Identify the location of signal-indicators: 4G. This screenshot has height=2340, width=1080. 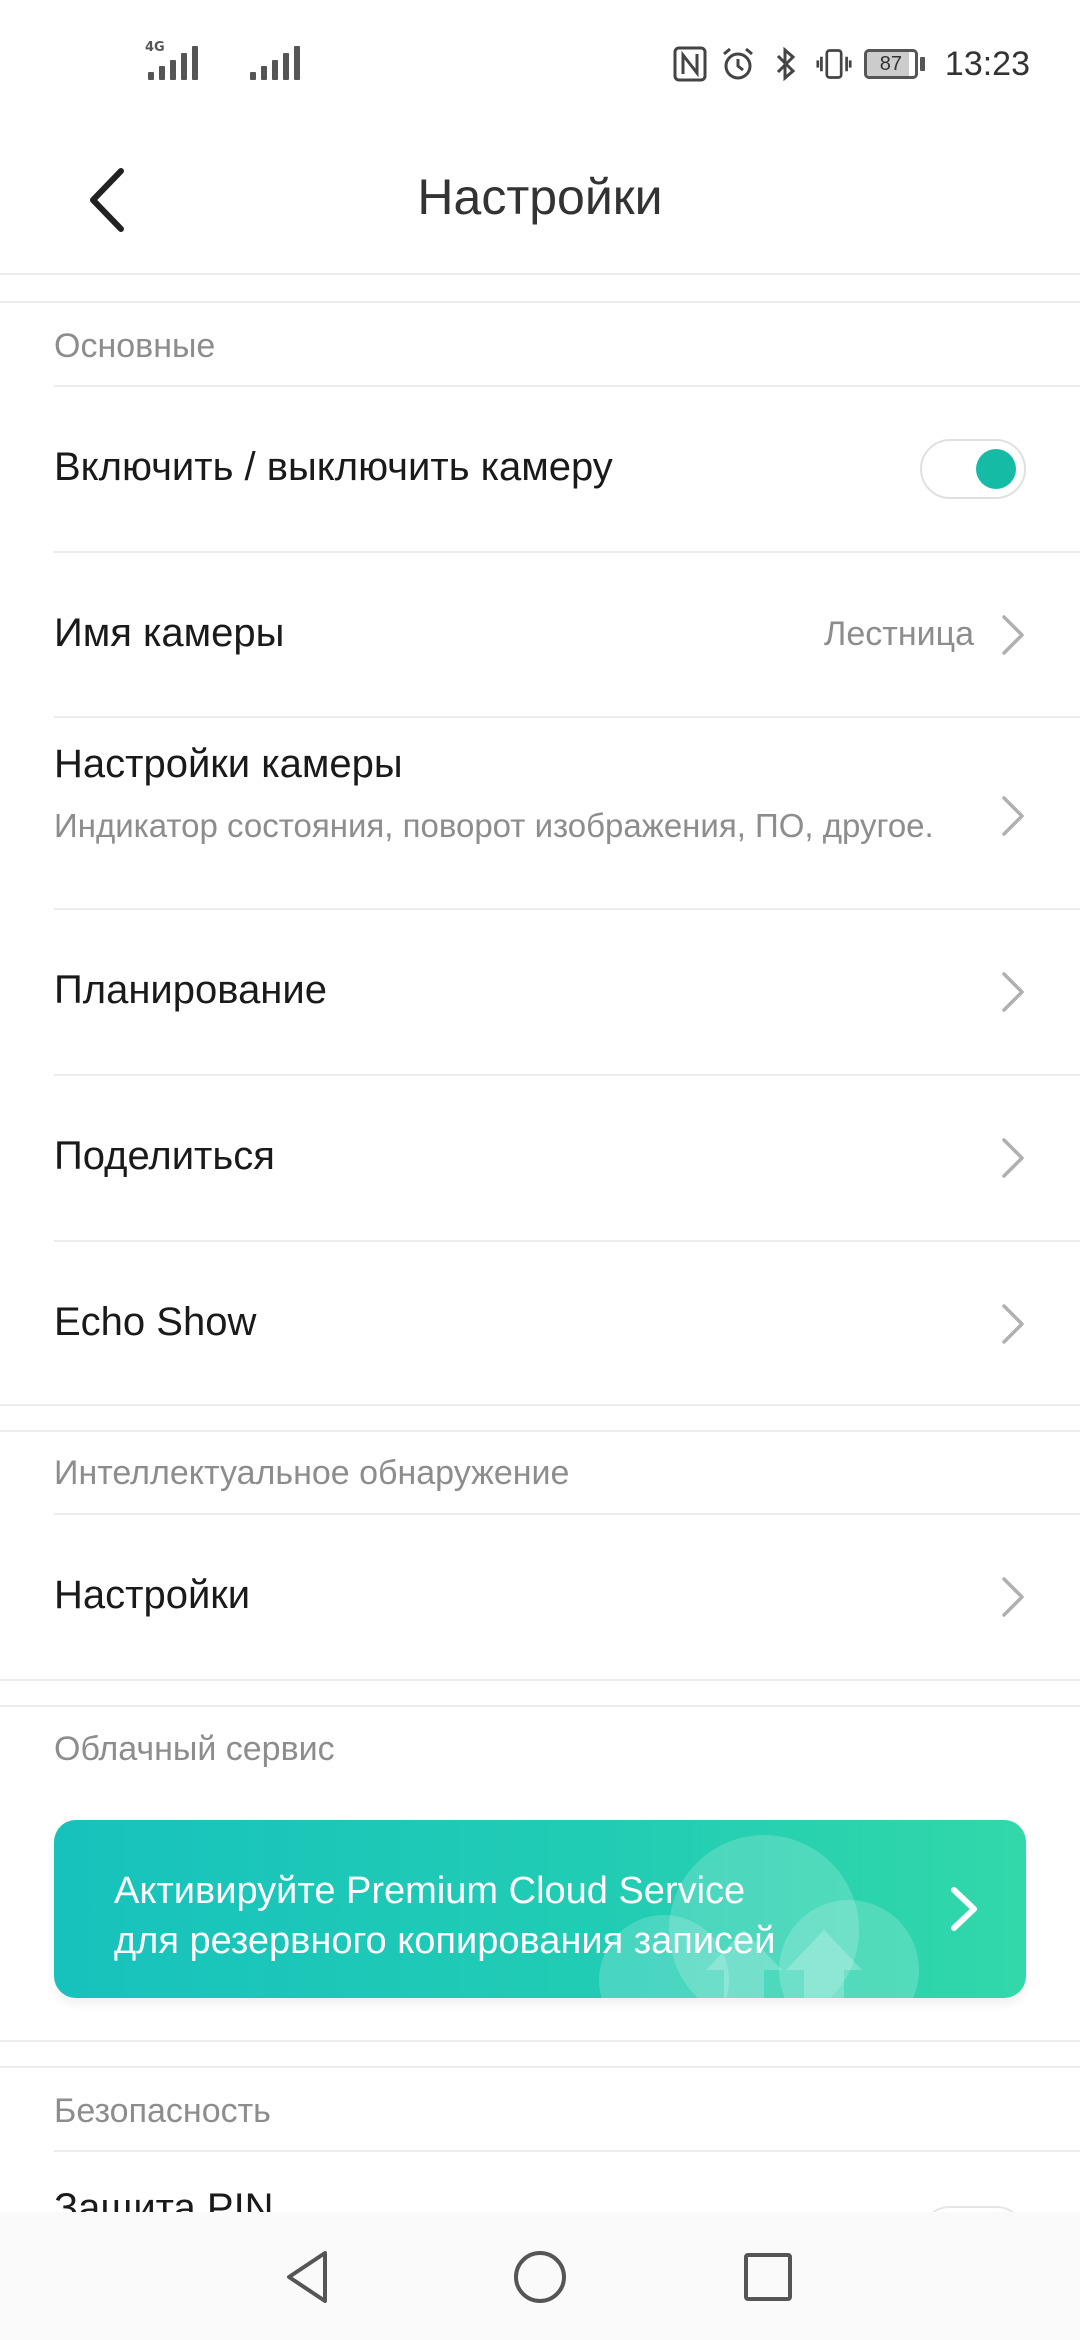
(222, 60).